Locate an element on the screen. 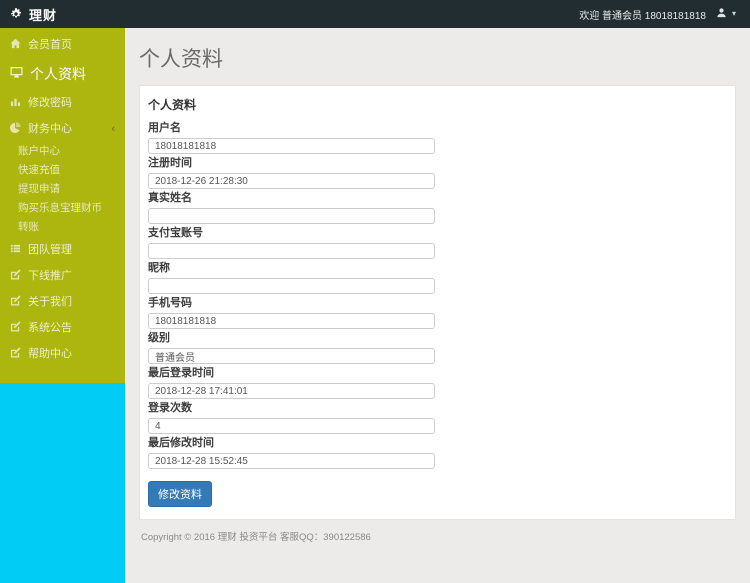 Image resolution: width=750 pixels, height=583 pixels. form-group-alipay-account: 支付宝账号 is located at coordinates (437, 243).